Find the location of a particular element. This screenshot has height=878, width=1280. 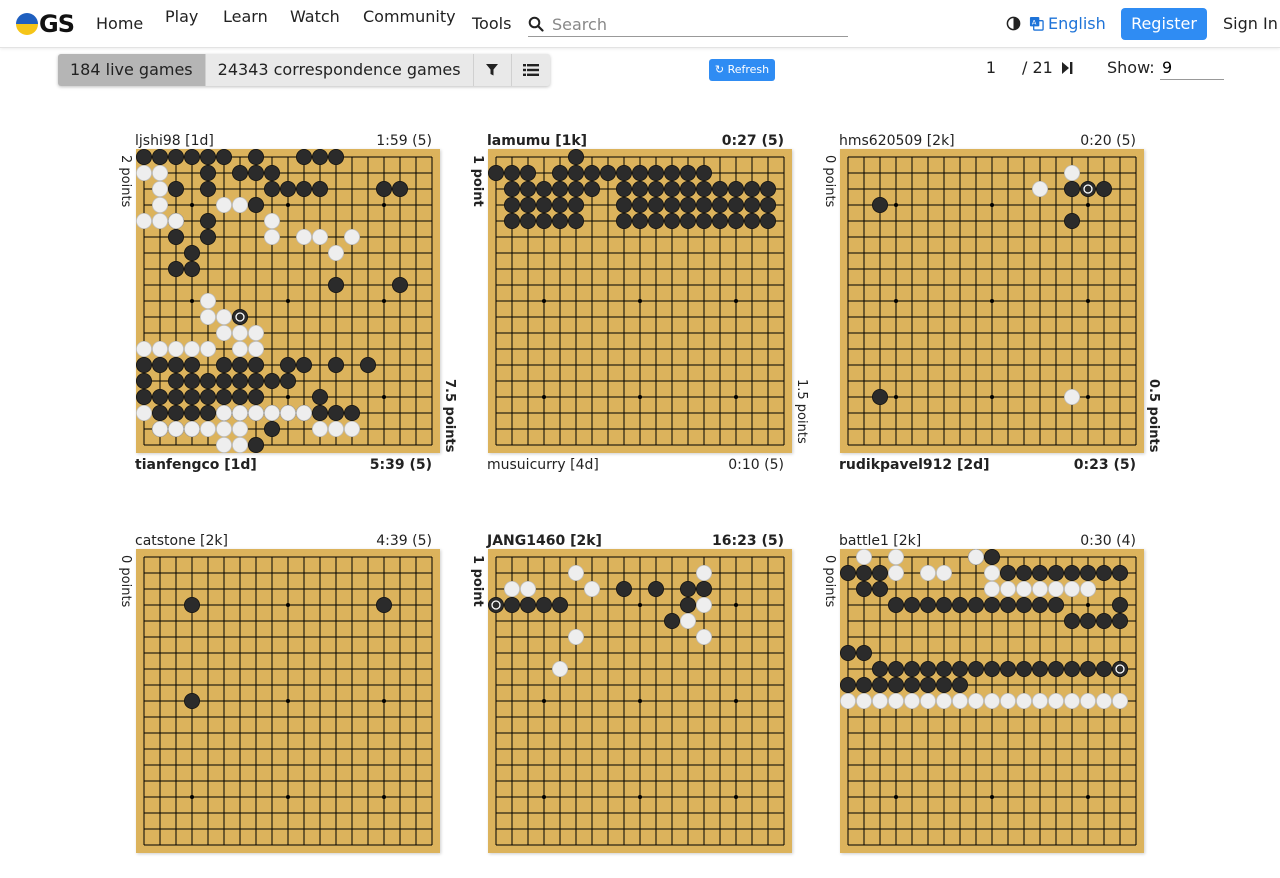

language-selector: A English is located at coordinates (1067, 23).